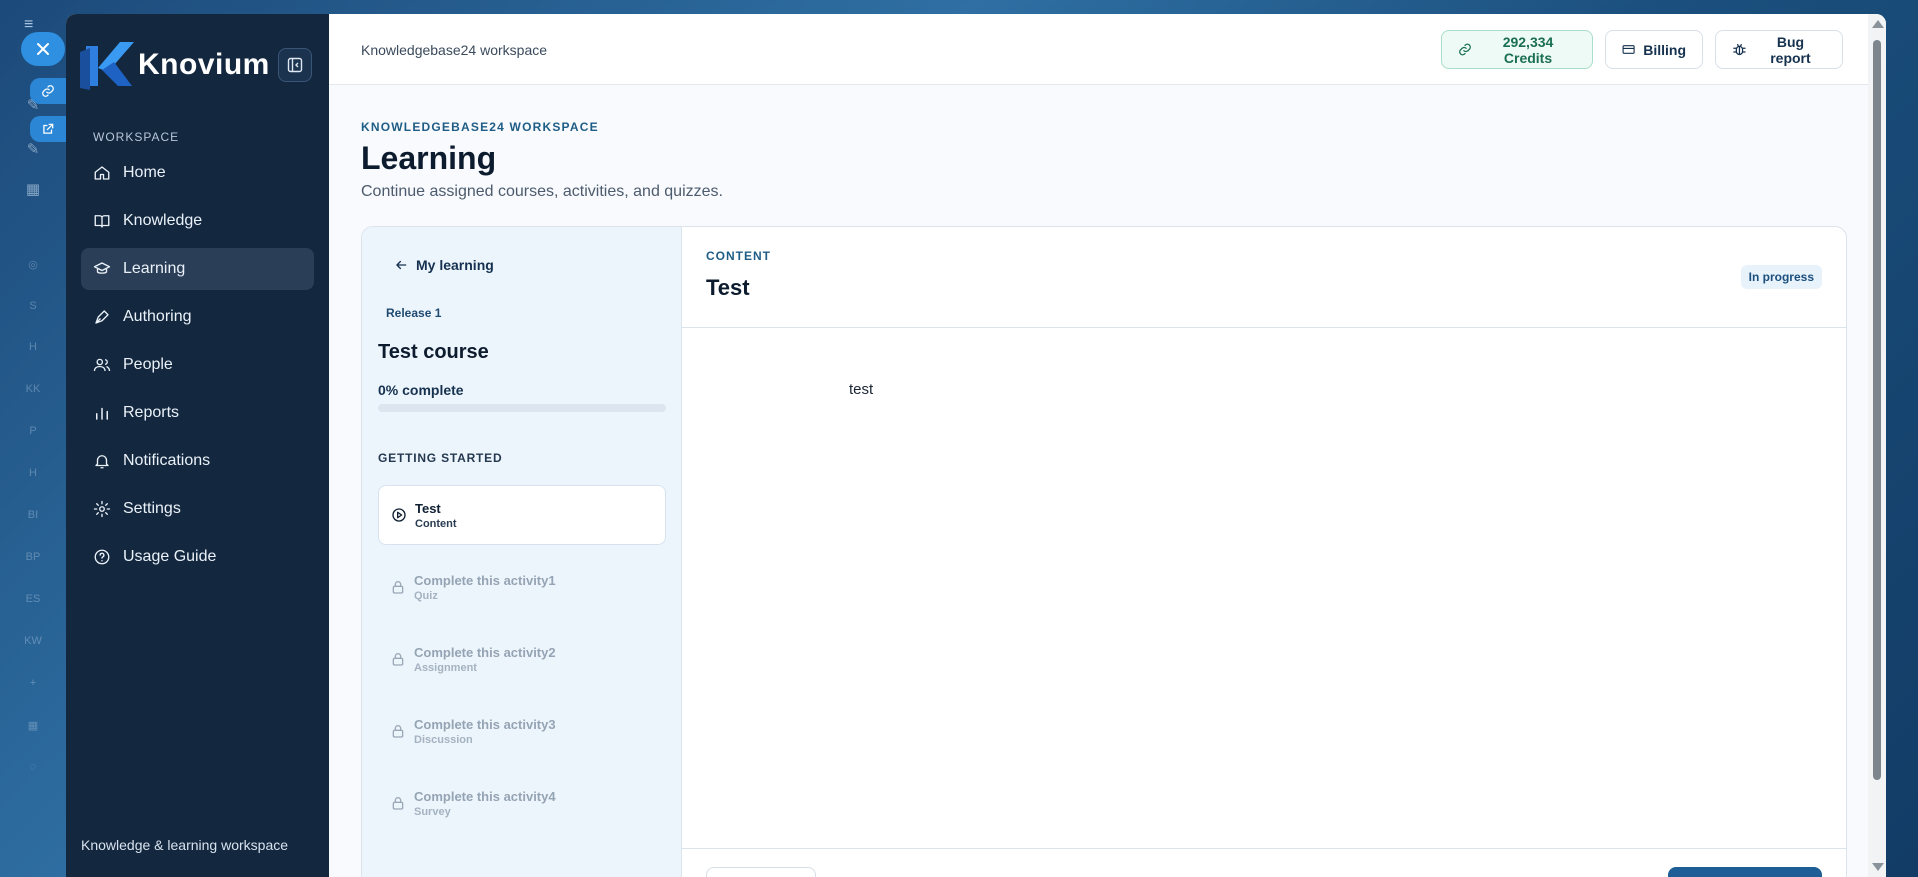 The height and width of the screenshot is (877, 1918). I want to click on credit-card-icon, so click(1628, 49).